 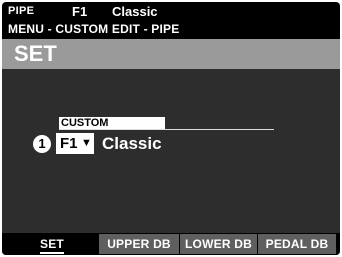 I want to click on parameter-underline, so click(x=166, y=129).